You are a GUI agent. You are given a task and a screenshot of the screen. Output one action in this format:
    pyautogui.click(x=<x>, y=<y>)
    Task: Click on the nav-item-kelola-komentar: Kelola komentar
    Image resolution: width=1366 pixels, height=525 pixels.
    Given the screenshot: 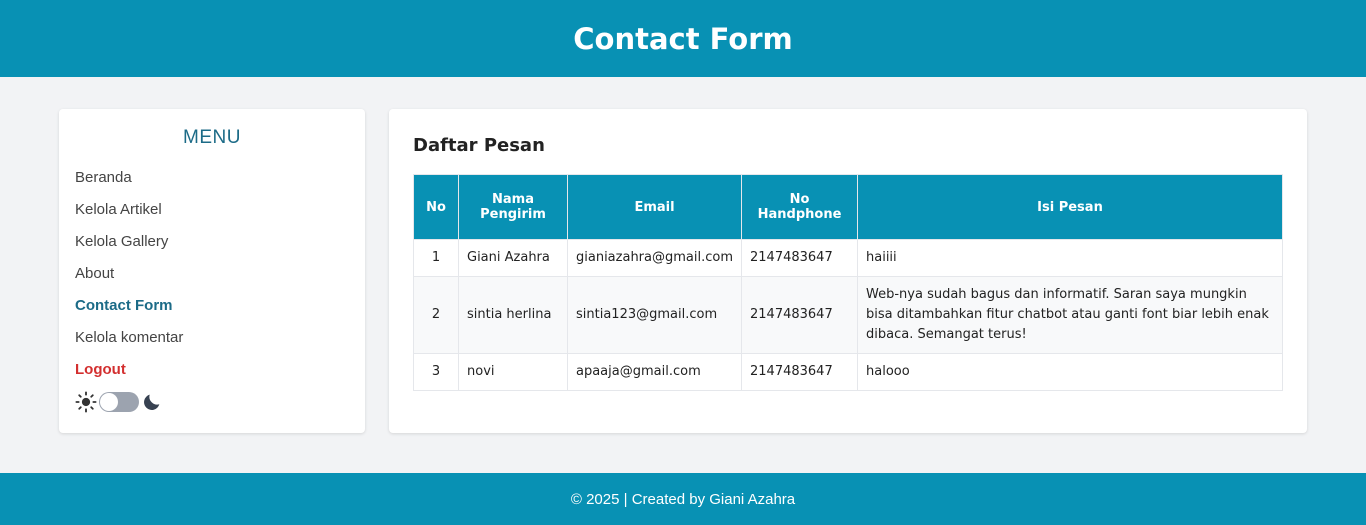 What is the action you would take?
    pyautogui.click(x=212, y=343)
    